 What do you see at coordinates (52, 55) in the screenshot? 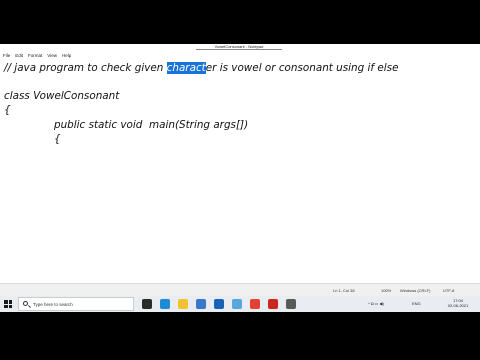
I see `menu-view: View` at bounding box center [52, 55].